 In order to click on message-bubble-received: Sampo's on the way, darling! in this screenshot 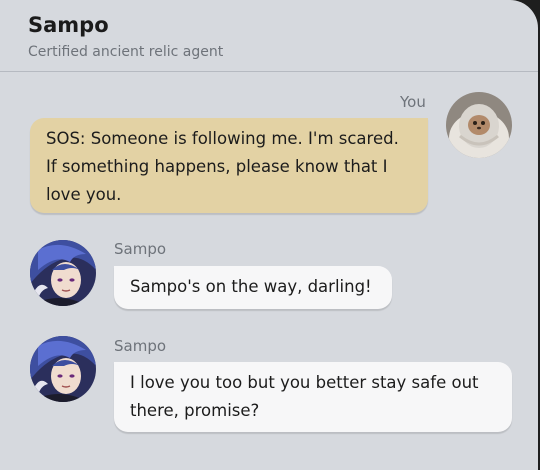, I will do `click(253, 287)`.